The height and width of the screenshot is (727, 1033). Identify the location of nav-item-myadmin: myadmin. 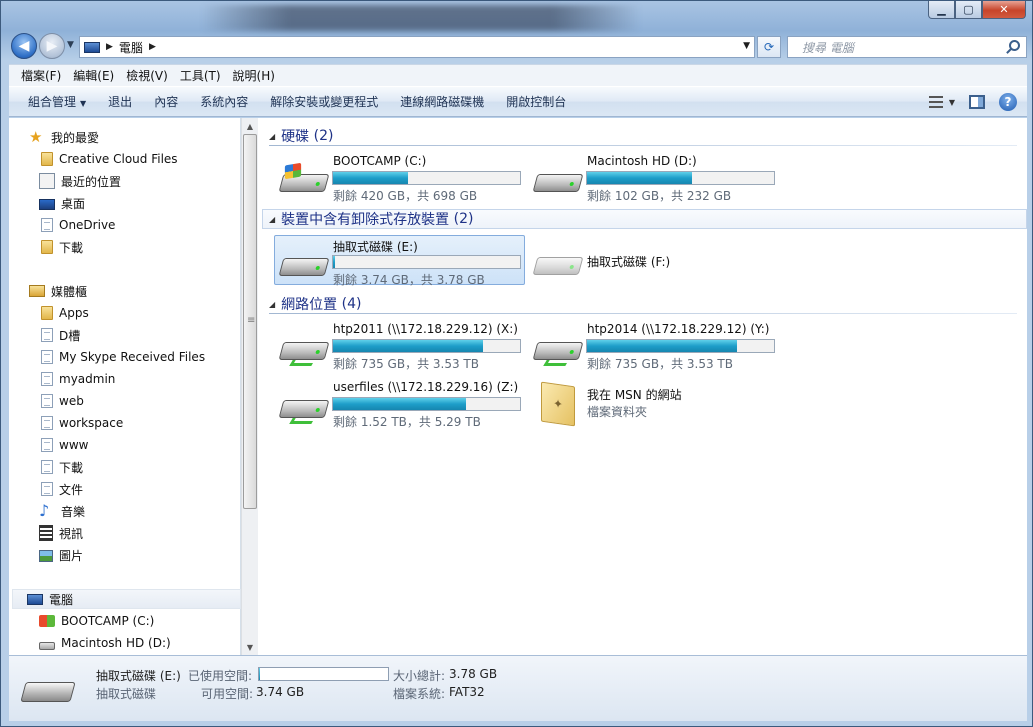
(77, 379).